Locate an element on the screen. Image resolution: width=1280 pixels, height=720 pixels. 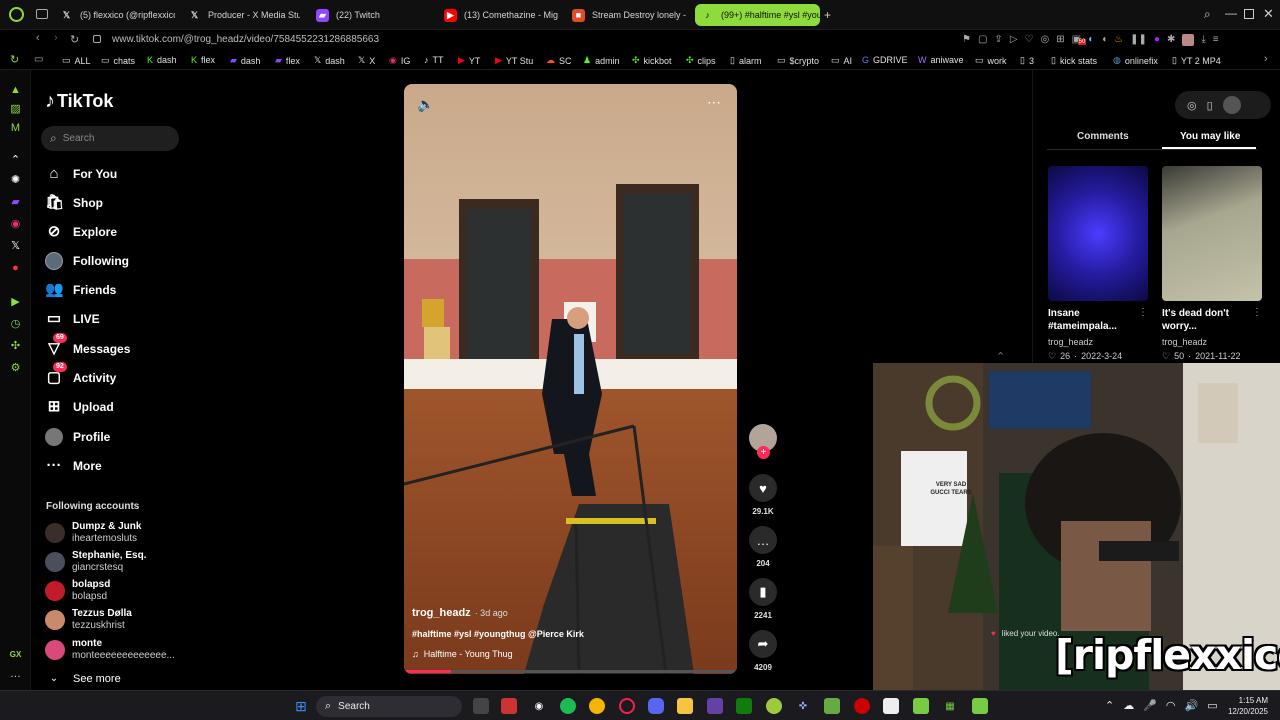
volume-icon: 🔊 is located at coordinates (1192, 705).